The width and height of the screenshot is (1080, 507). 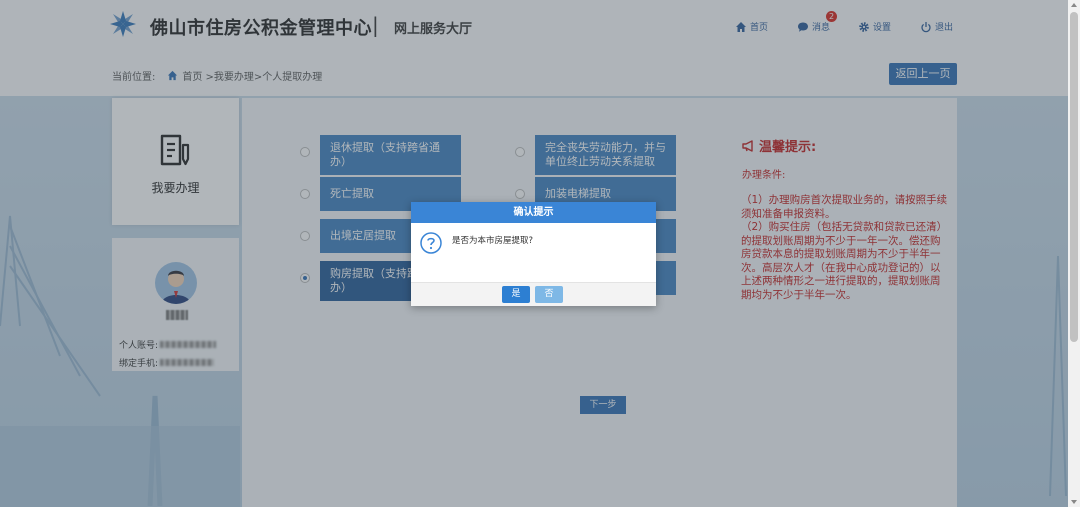 What do you see at coordinates (516, 294) in the screenshot?
I see `confirm-yes-button: 是` at bounding box center [516, 294].